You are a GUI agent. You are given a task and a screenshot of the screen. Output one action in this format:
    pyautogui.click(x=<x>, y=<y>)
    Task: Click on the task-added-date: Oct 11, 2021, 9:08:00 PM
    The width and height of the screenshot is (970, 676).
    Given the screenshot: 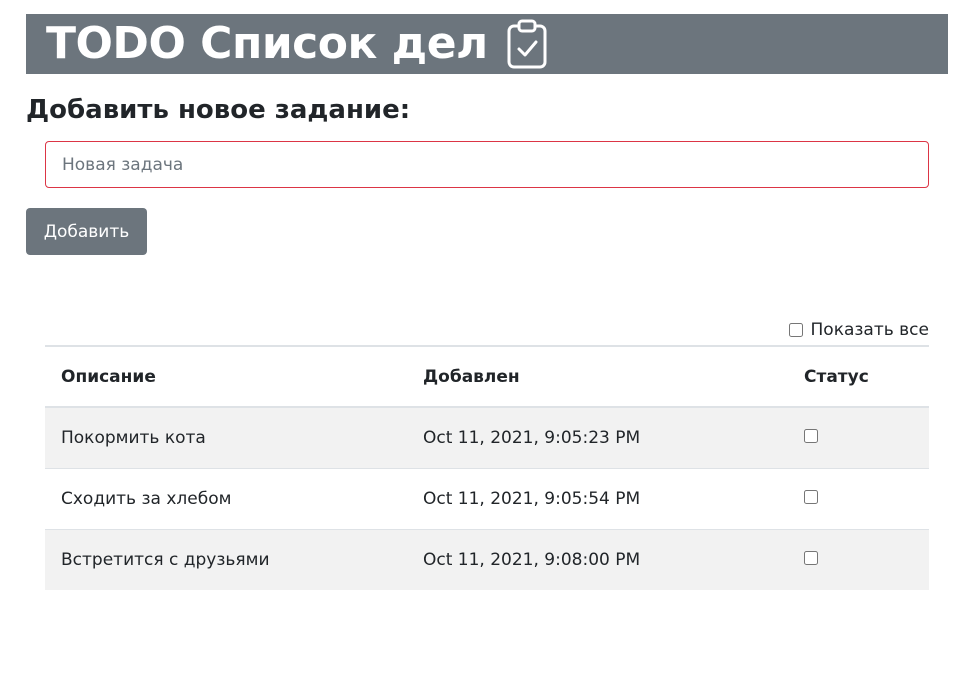 What is the action you would take?
    pyautogui.click(x=597, y=559)
    